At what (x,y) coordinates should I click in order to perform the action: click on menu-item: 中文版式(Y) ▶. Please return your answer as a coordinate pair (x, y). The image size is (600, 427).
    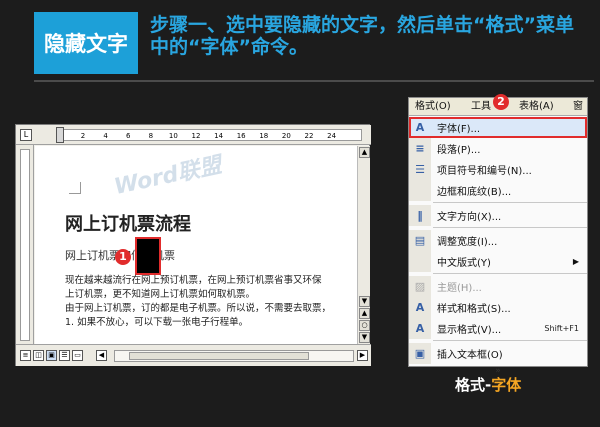
    Looking at the image, I should click on (498, 261).